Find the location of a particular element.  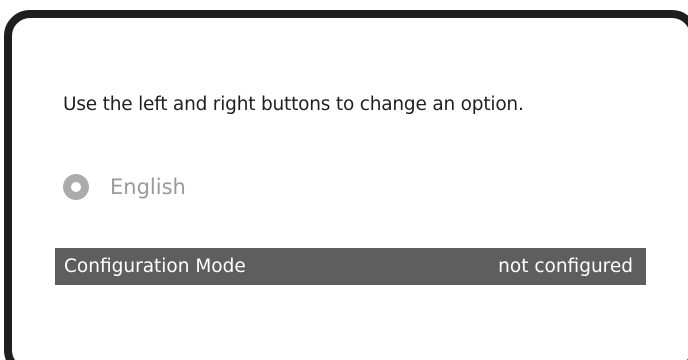

language-option: English is located at coordinates (124, 187).